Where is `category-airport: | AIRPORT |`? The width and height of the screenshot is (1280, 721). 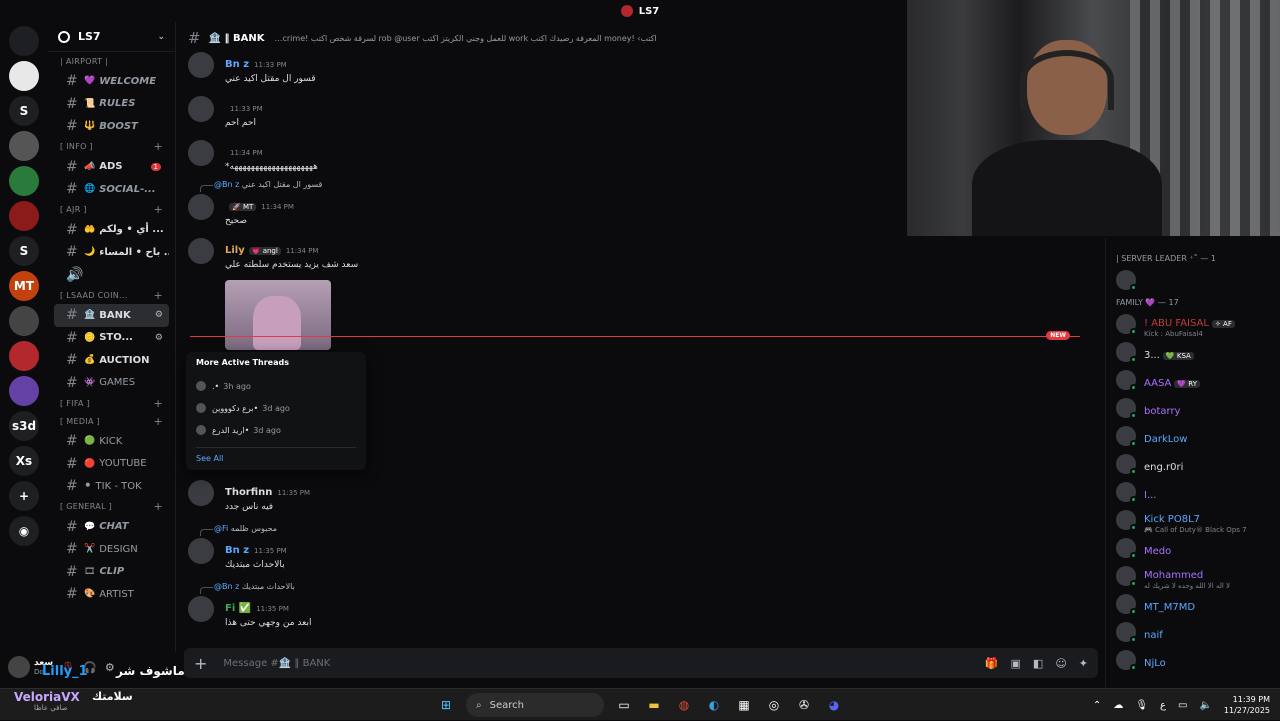 category-airport: | AIRPORT | is located at coordinates (111, 61).